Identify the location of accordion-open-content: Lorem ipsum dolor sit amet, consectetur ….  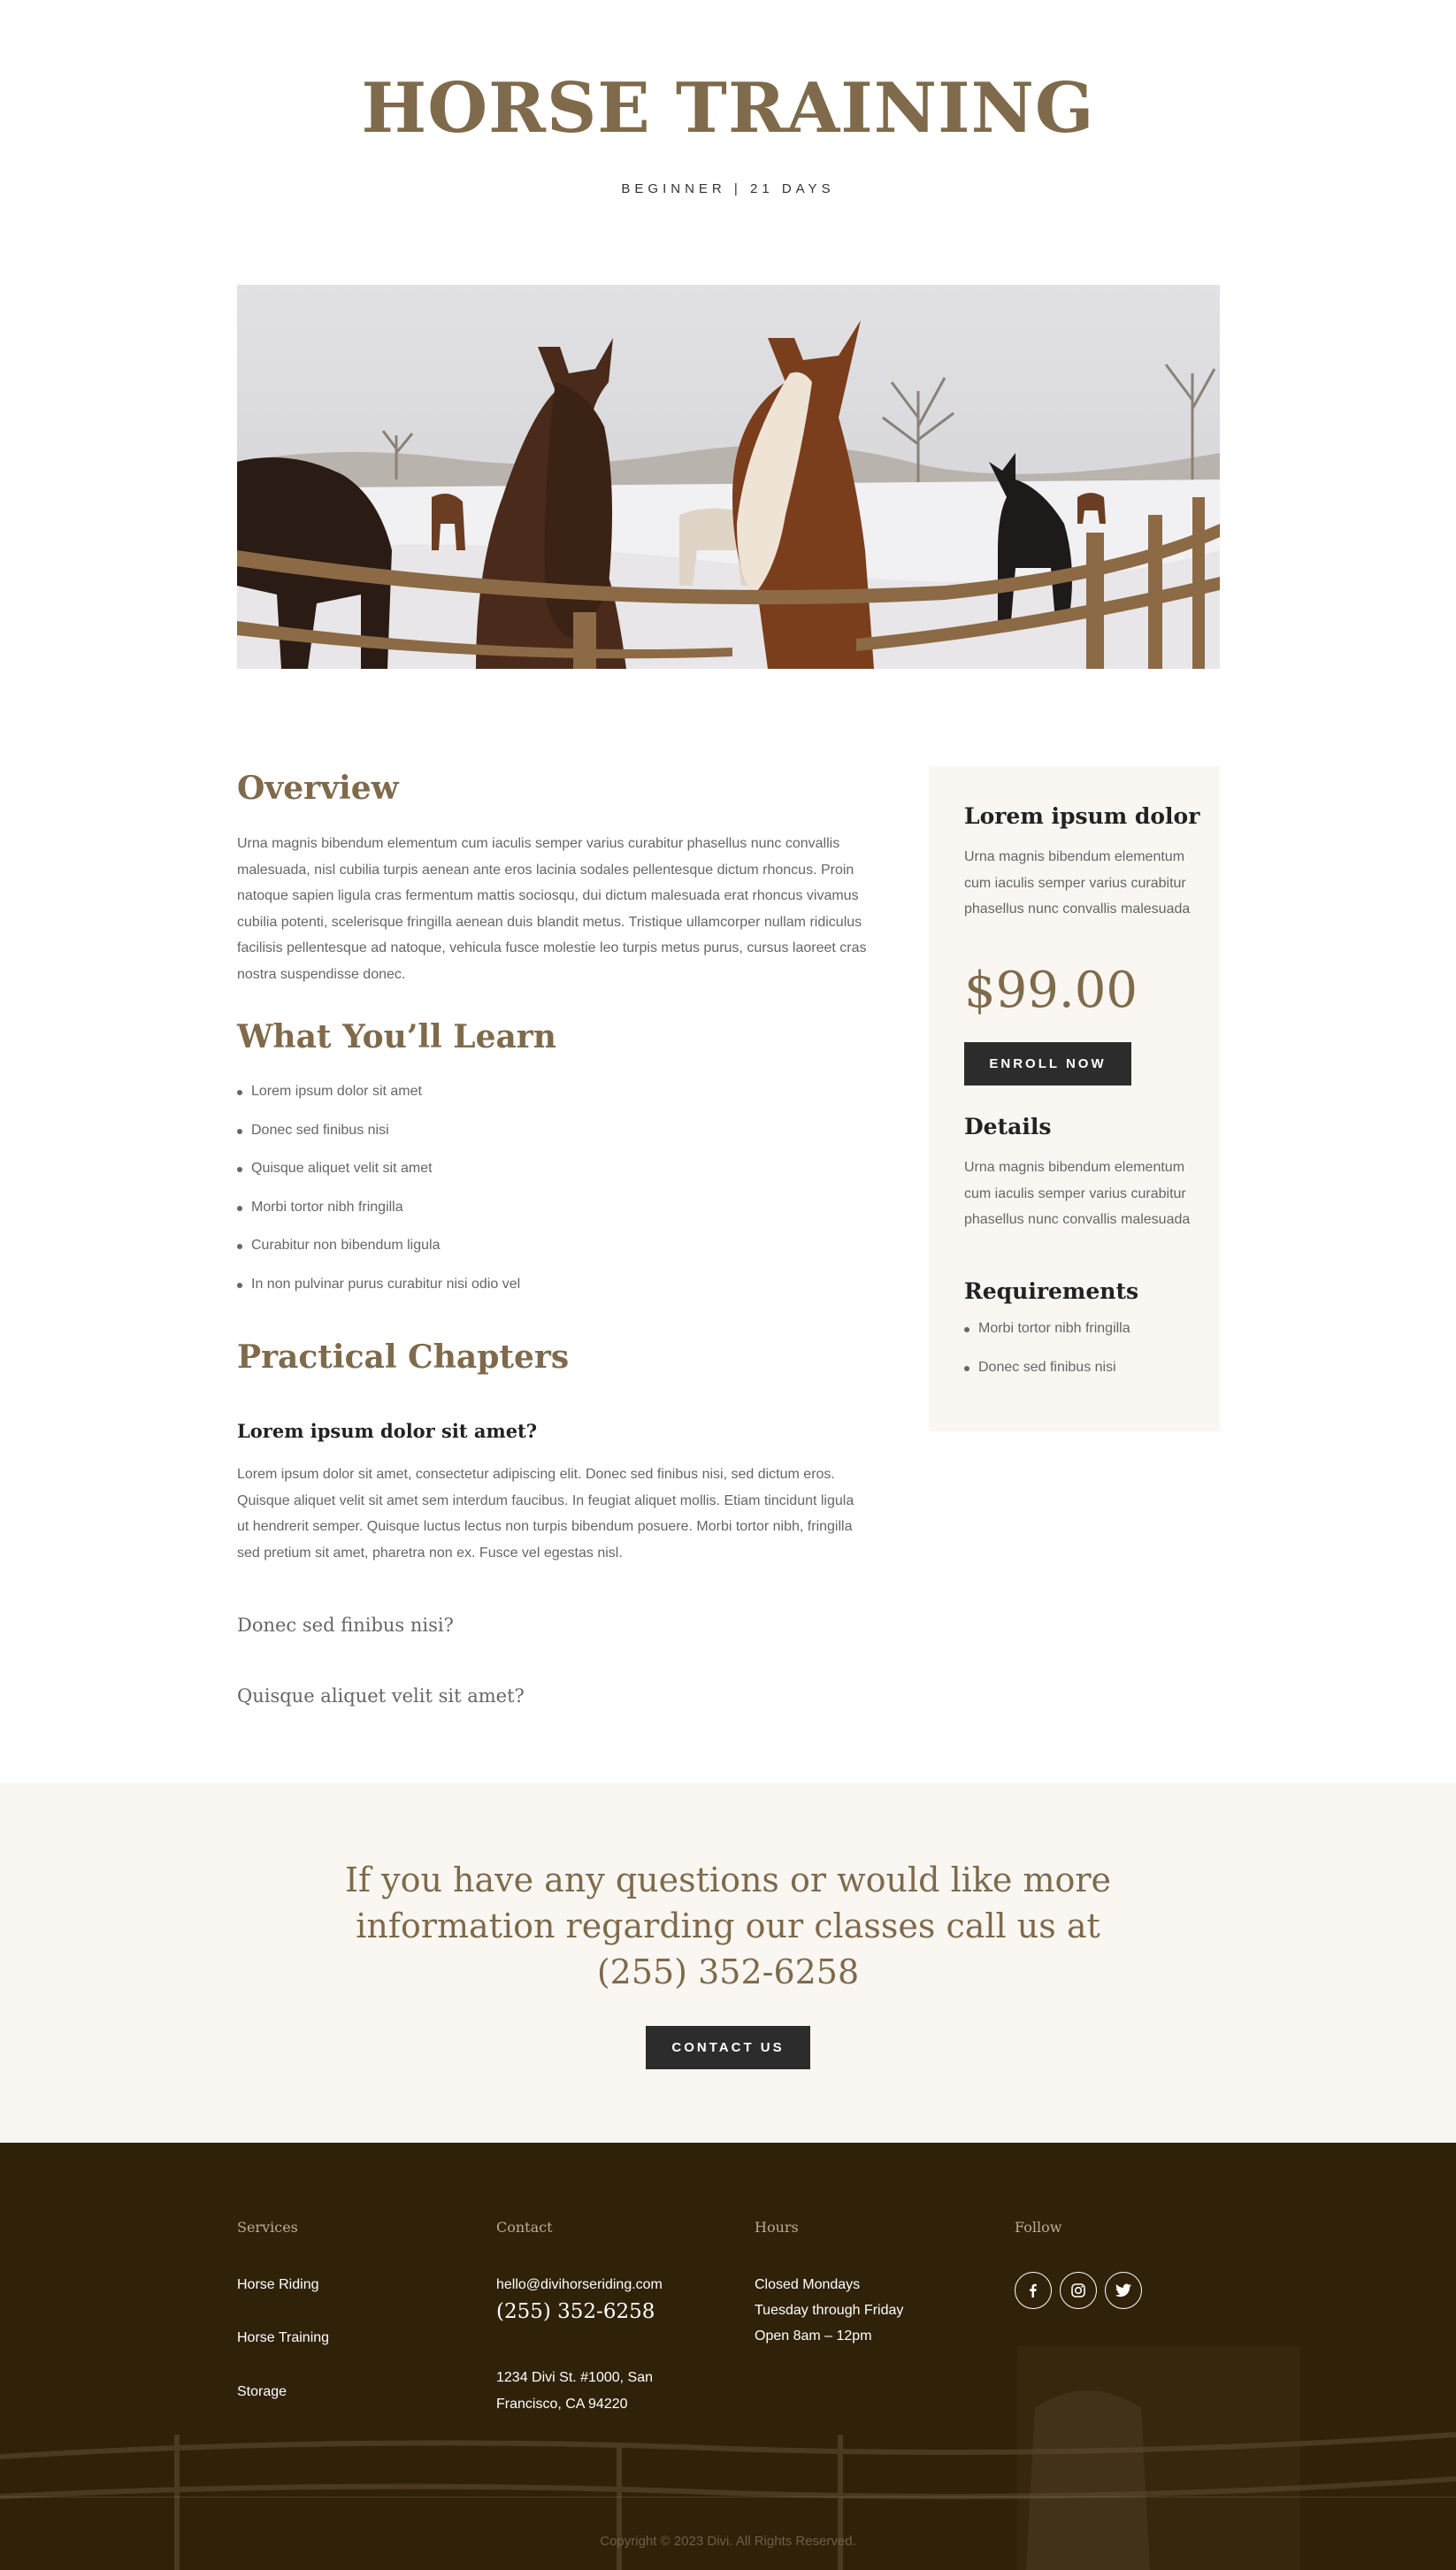
(545, 1514).